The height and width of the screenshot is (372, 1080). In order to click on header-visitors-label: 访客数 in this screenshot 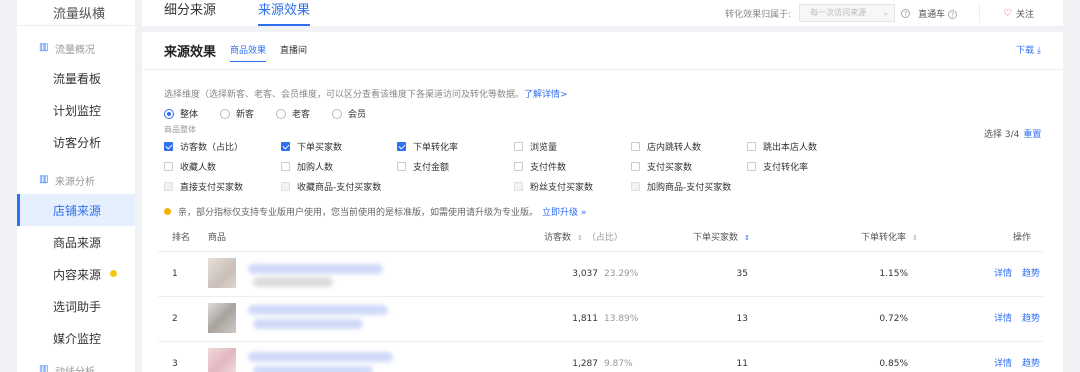, I will do `click(558, 238)`.